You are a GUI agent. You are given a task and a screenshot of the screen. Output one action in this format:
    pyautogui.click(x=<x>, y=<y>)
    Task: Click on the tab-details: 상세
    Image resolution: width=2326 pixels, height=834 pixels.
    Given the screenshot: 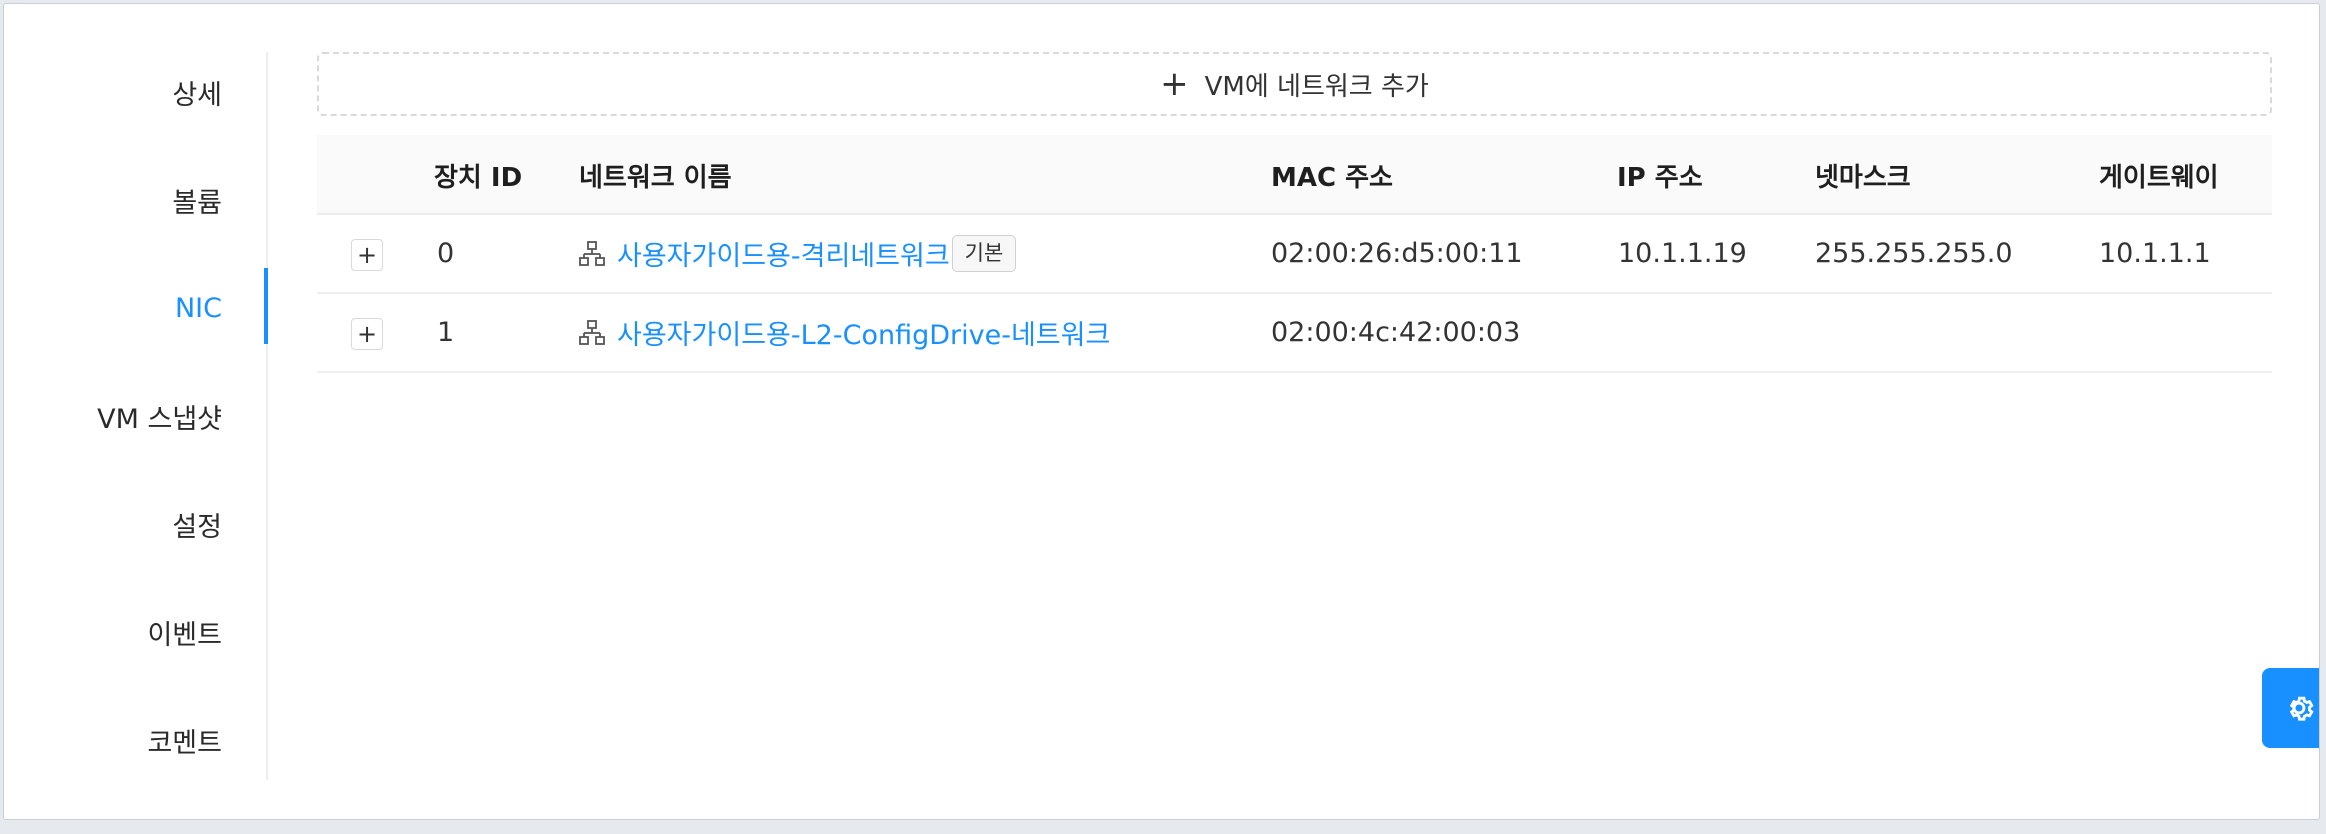 What is the action you would take?
    pyautogui.click(x=197, y=92)
    